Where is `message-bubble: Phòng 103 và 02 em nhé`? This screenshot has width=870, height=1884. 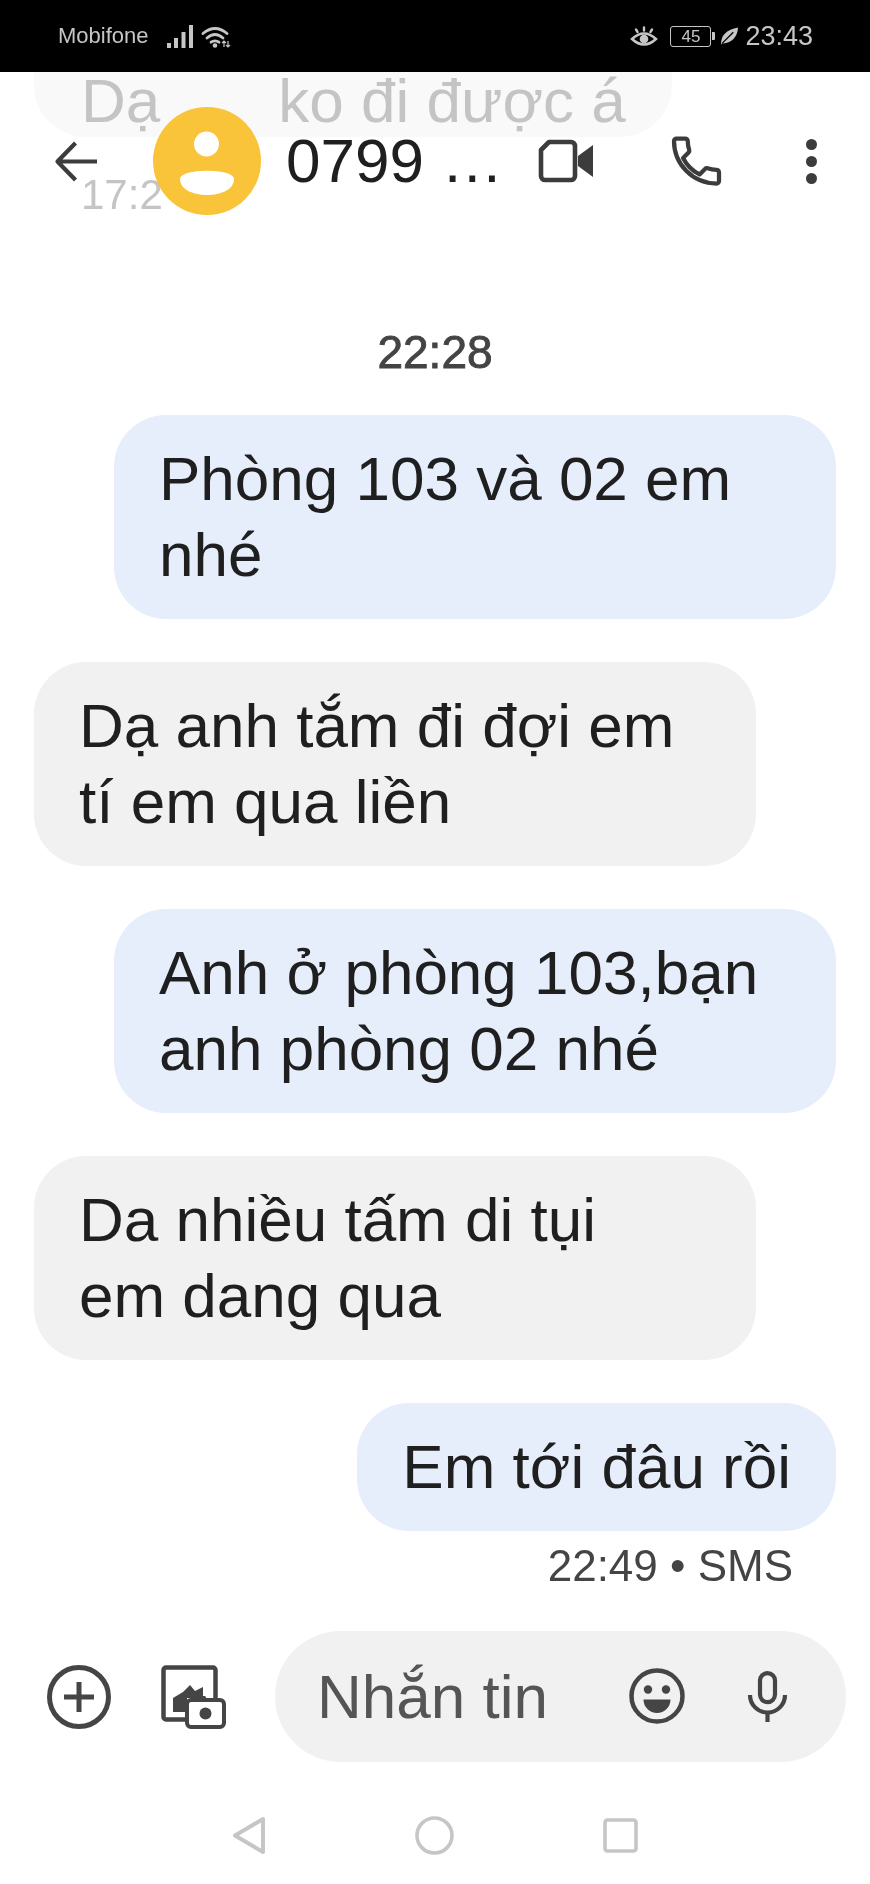
message-bubble: Phòng 103 và 02 em nhé is located at coordinates (475, 517).